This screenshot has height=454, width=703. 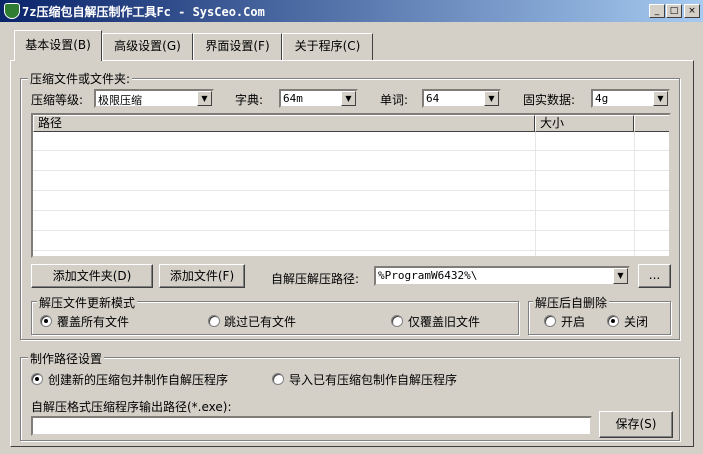 I want to click on option-create-new: 创建新的压缩包并制作自解压程序, so click(x=138, y=379).